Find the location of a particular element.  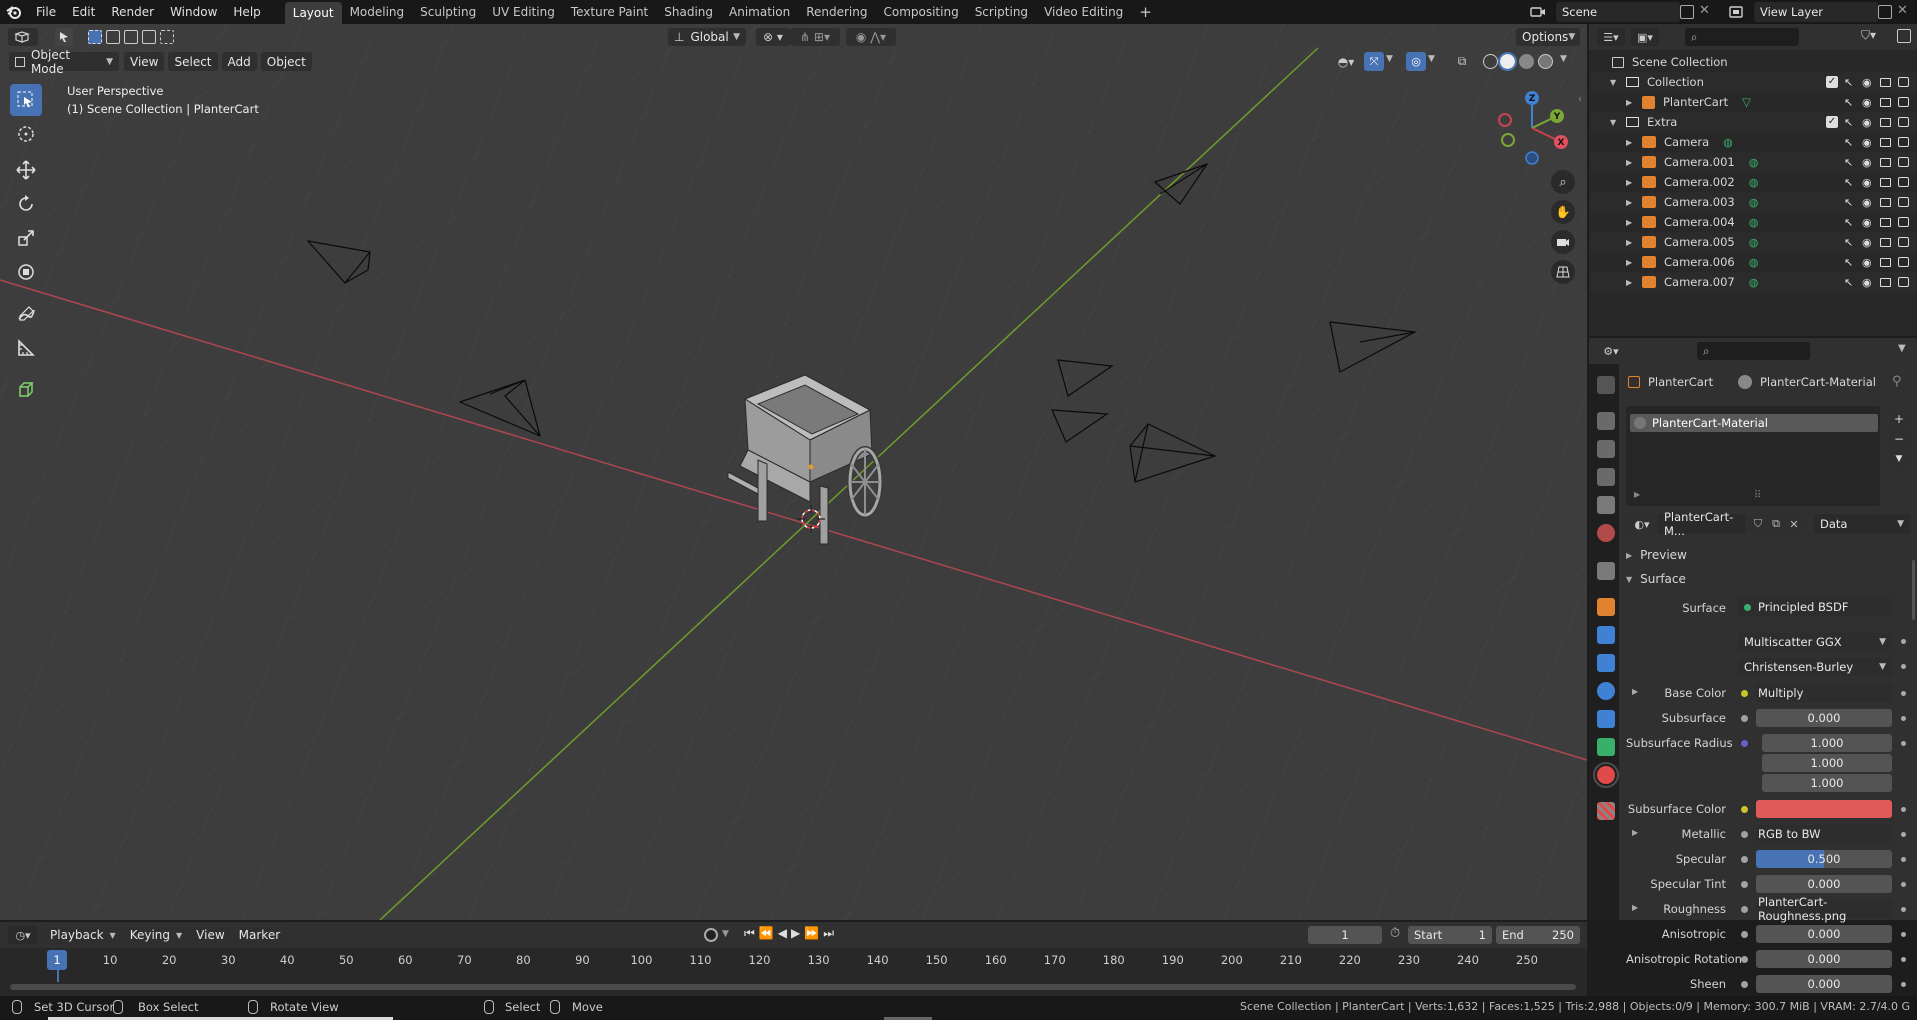

pivot-point-icon: ⊗ ▾ is located at coordinates (773, 37).